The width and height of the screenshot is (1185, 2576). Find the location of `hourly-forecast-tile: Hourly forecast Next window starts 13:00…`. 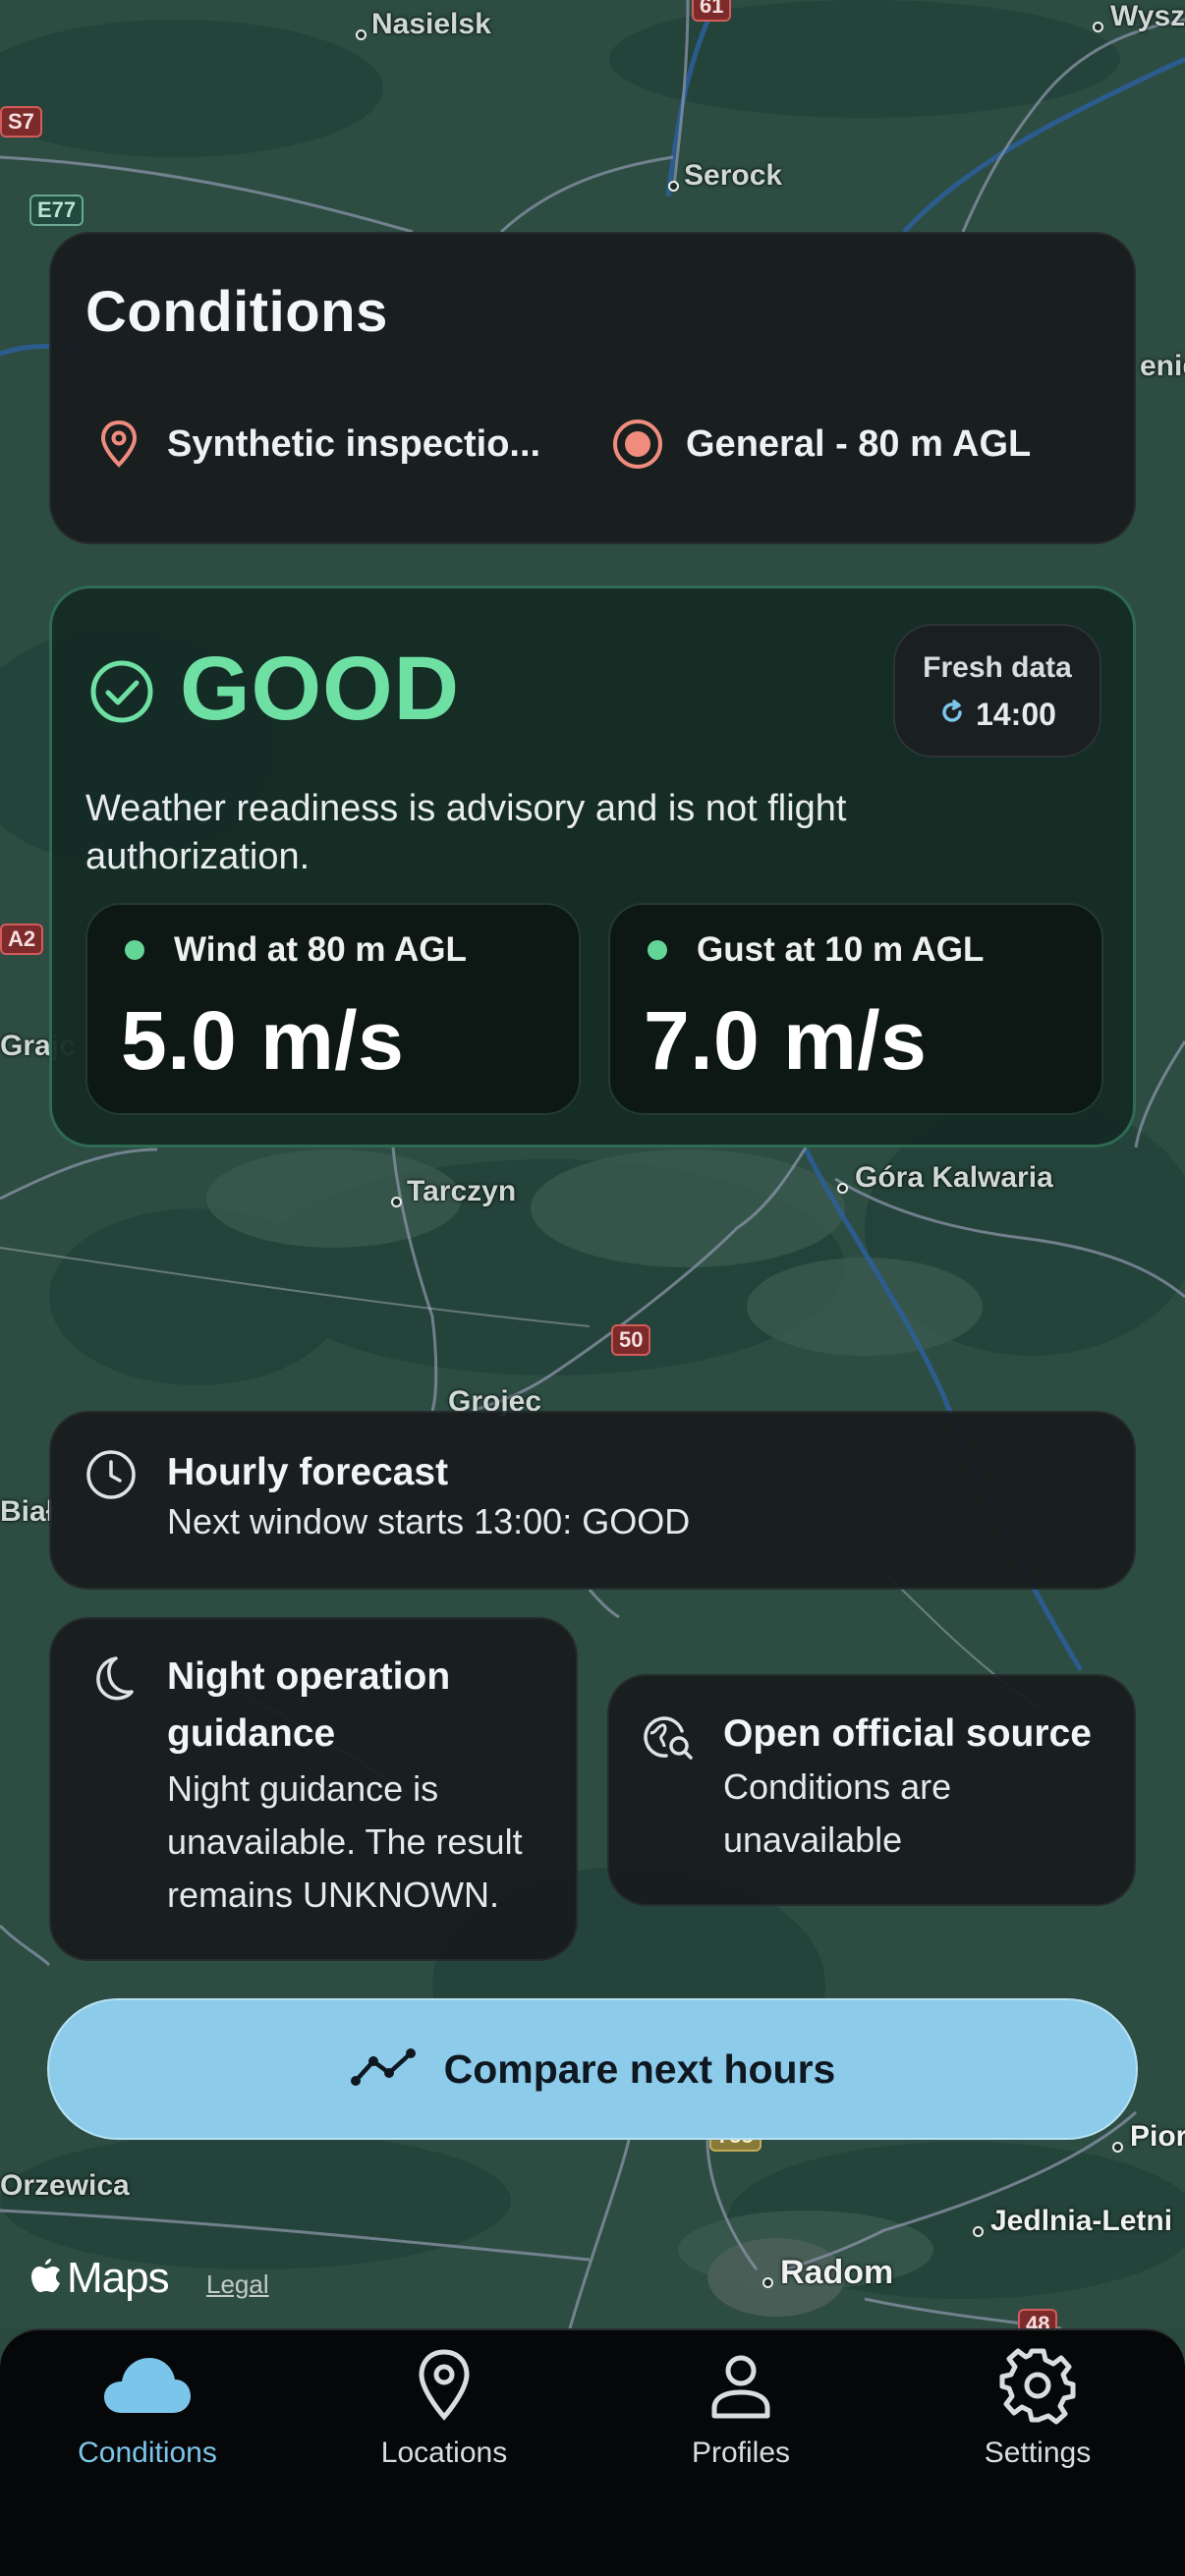

hourly-forecast-tile: Hourly forecast Next window starts 13:00… is located at coordinates (592, 1500).